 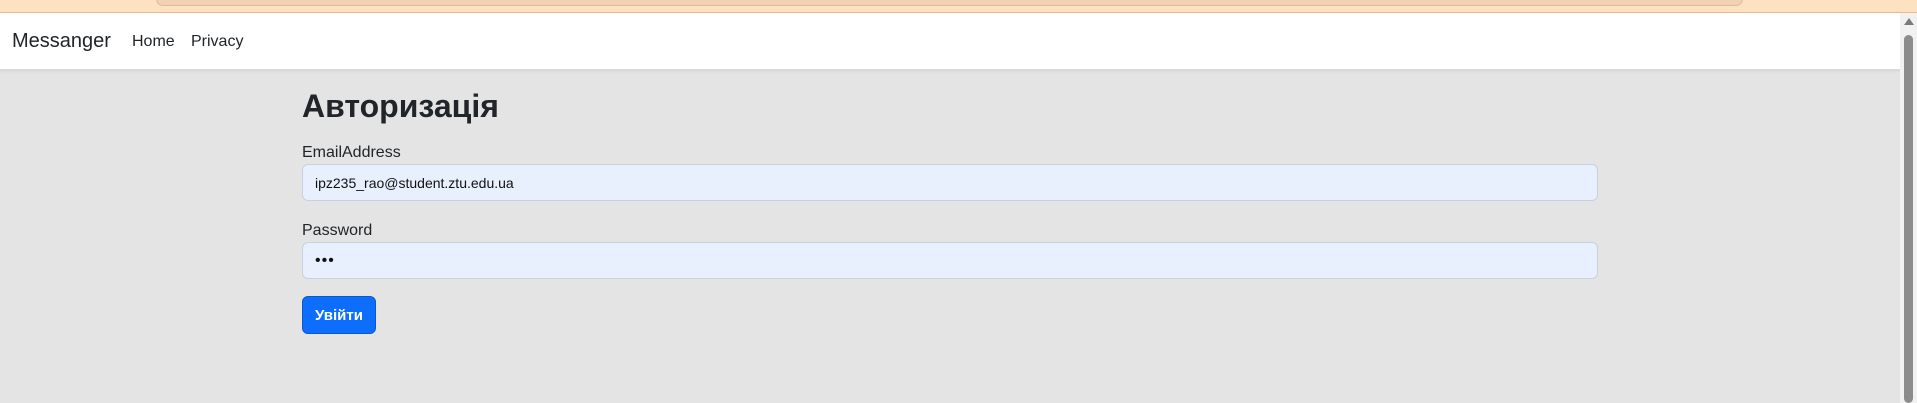 I want to click on page-title: Авторизація, so click(x=400, y=106).